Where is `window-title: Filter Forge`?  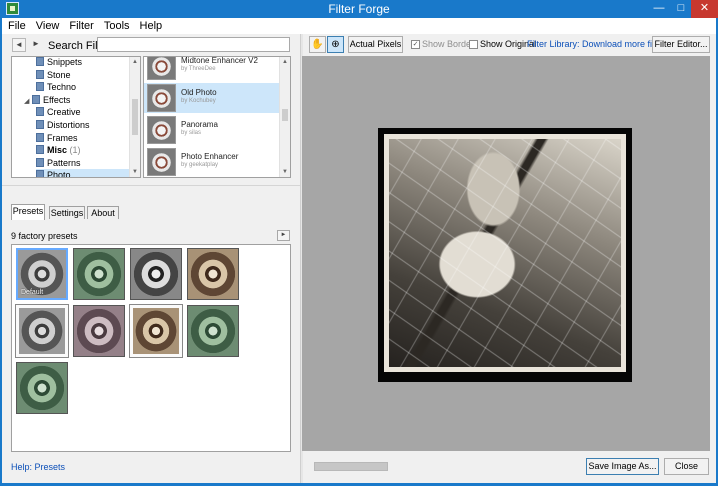 window-title: Filter Forge is located at coordinates (359, 9).